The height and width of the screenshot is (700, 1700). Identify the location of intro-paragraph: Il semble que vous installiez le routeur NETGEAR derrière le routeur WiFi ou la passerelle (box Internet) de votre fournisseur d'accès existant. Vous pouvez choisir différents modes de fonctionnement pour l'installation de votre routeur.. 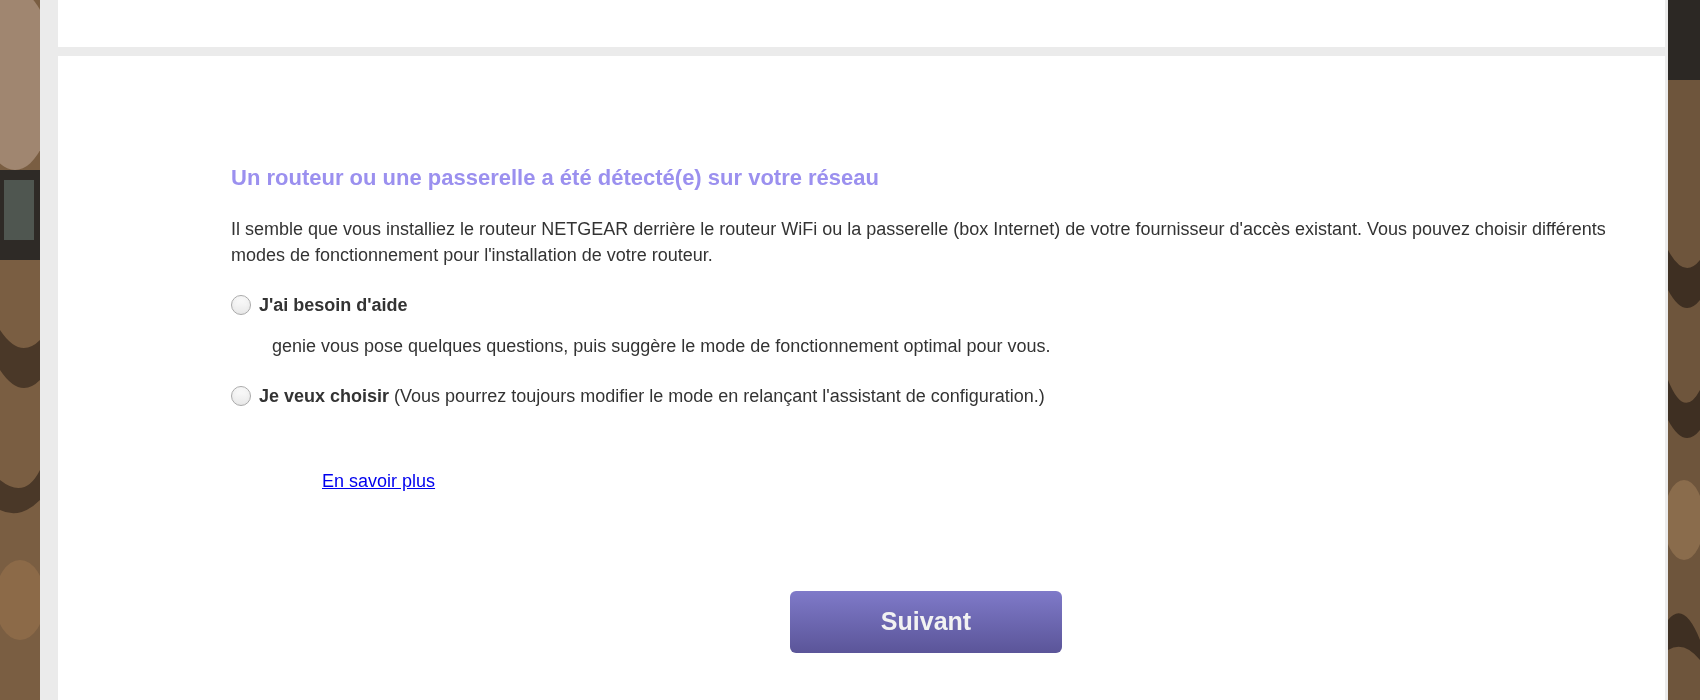
(919, 242).